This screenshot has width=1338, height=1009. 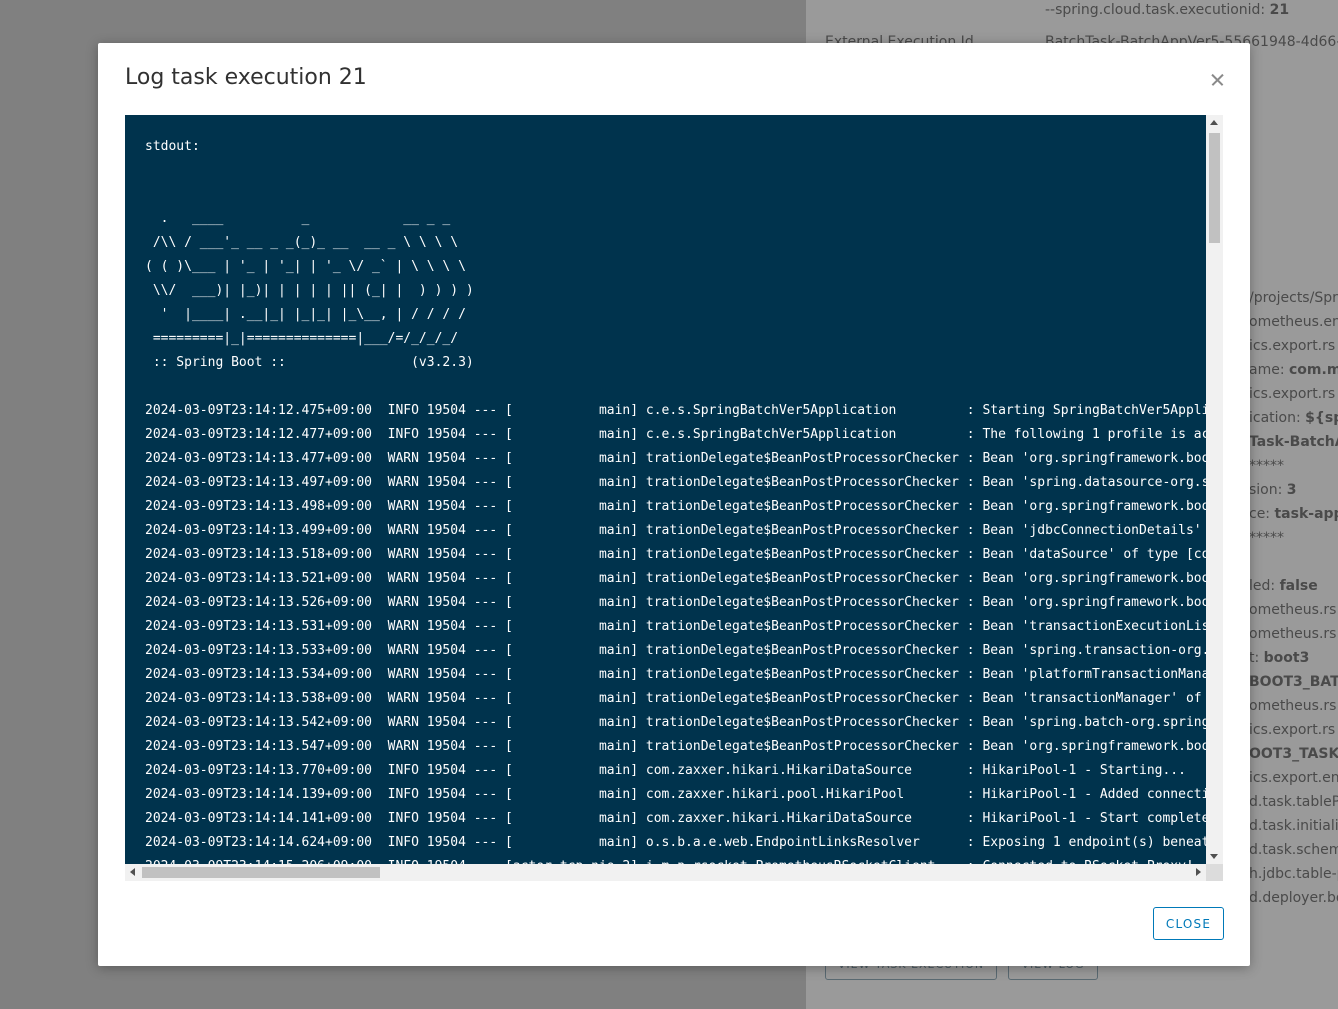 What do you see at coordinates (1313, 370) in the screenshot?
I see `background-detail-value: com.m` at bounding box center [1313, 370].